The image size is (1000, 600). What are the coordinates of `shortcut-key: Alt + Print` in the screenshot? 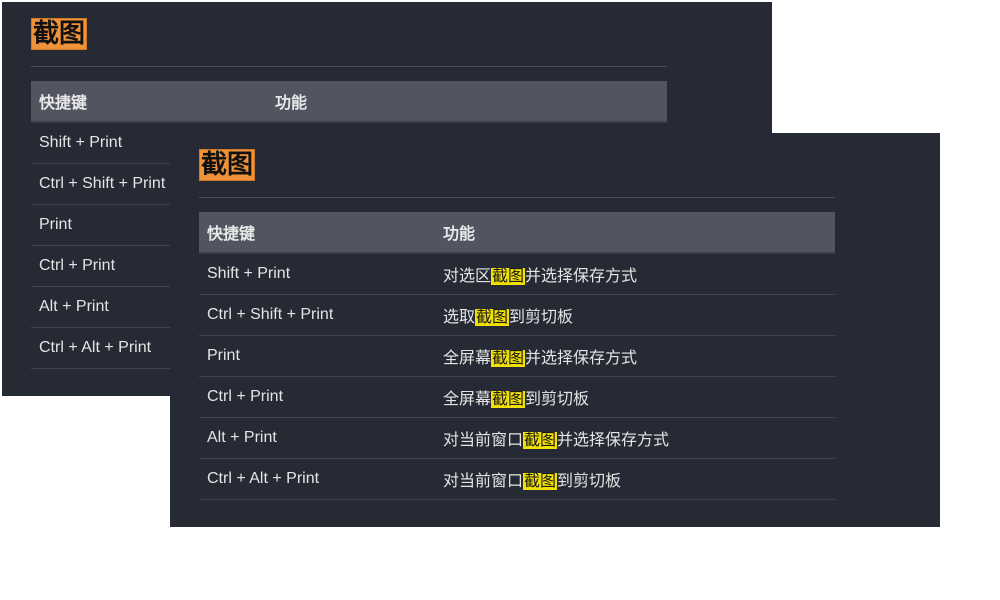 It's located at (317, 438).